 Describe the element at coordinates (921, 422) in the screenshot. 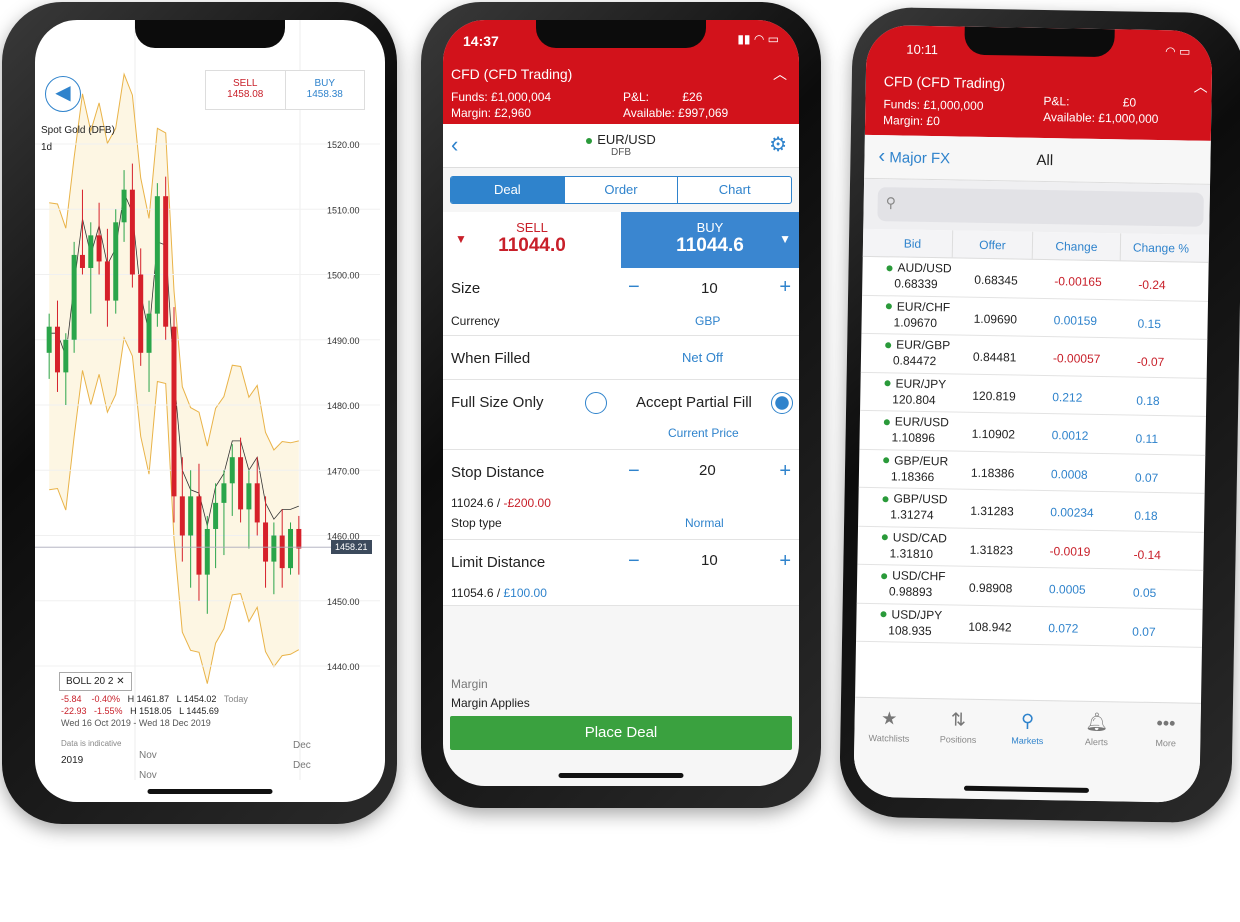

I see `instrument-name: EUR/USD` at that location.